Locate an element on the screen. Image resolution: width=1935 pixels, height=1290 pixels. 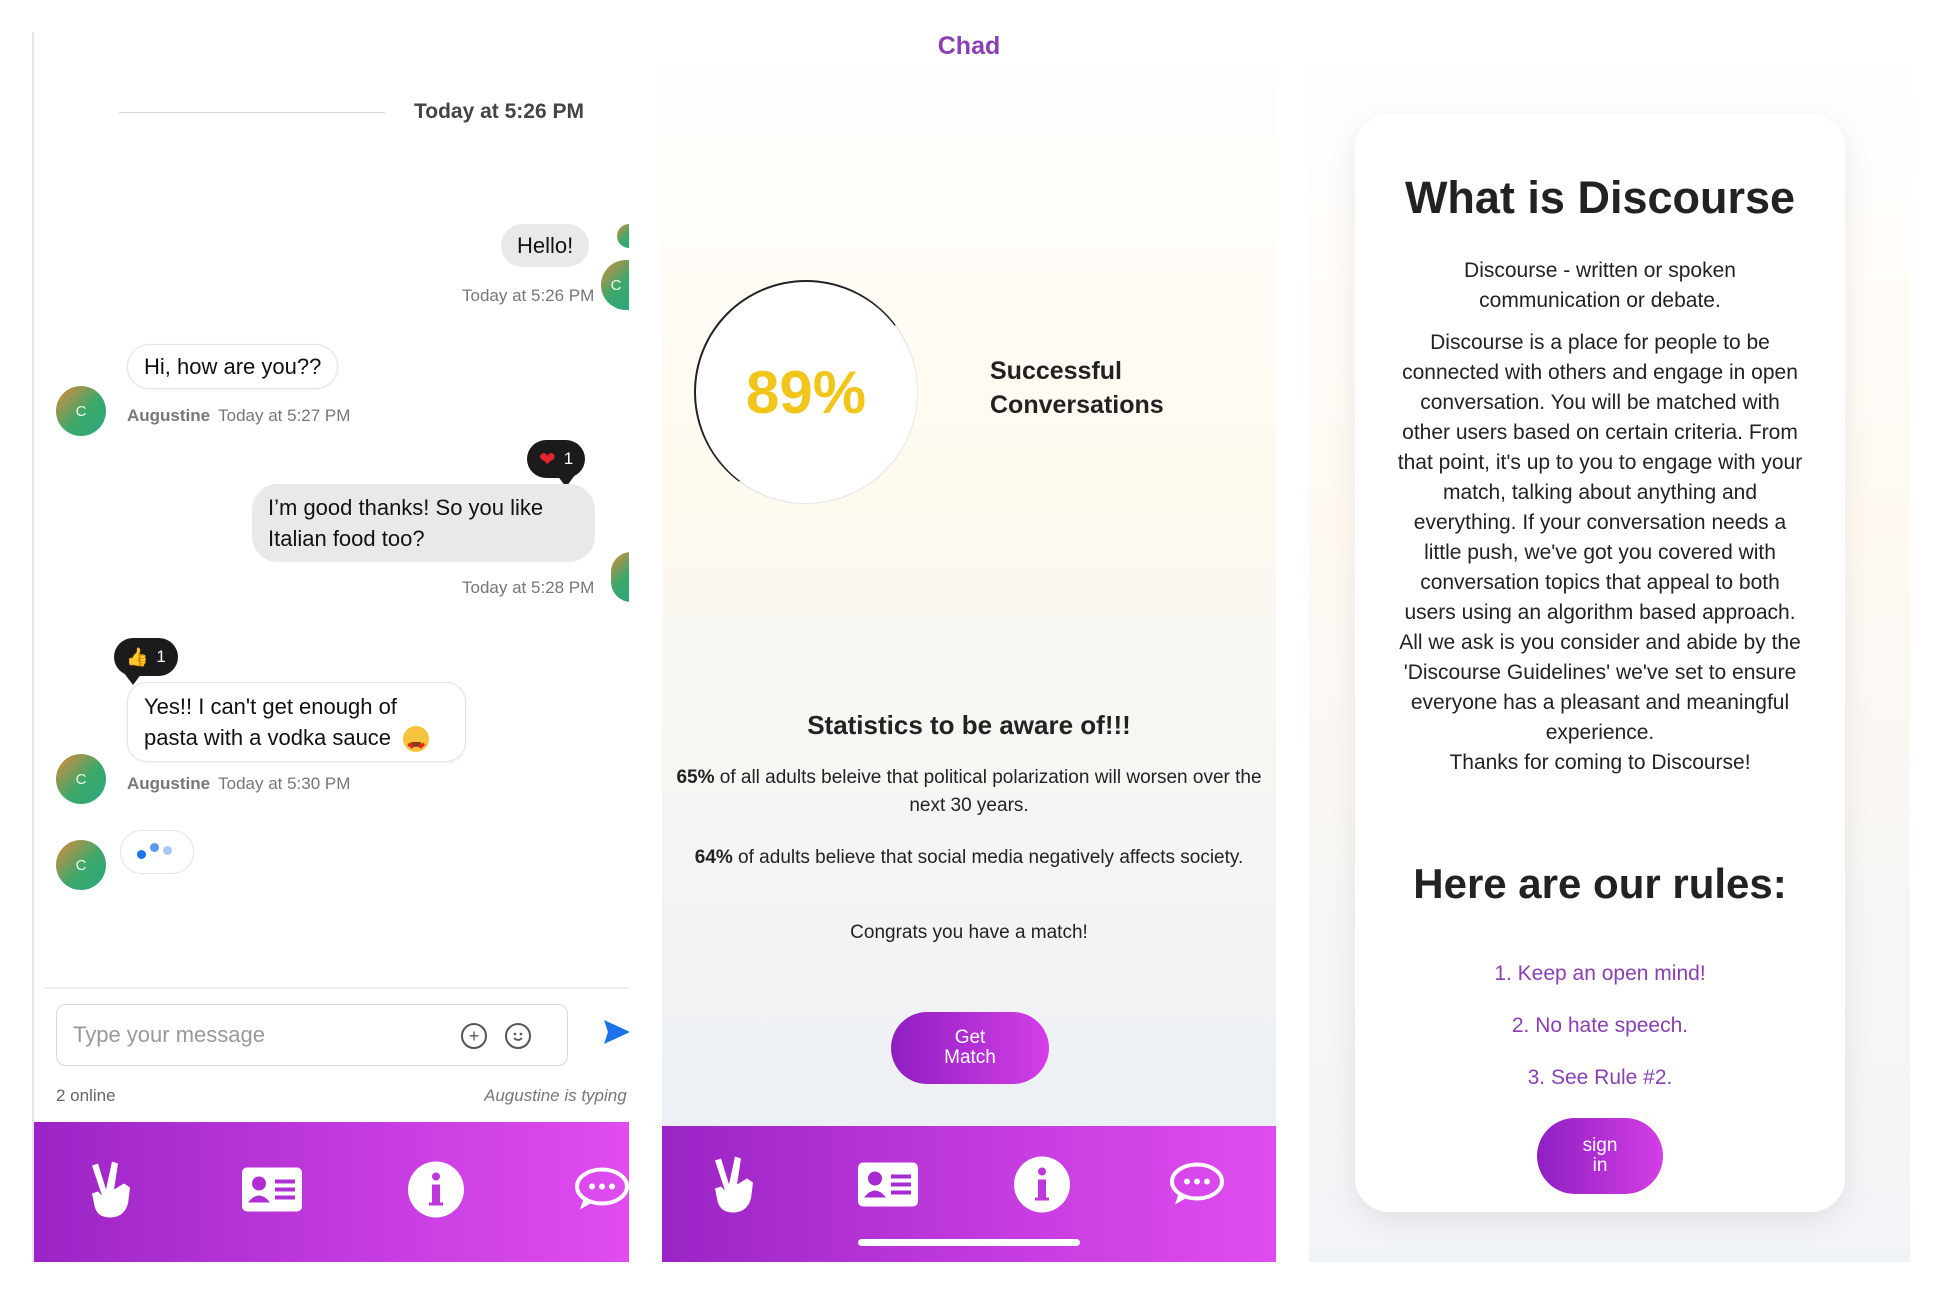
home-indicator is located at coordinates (969, 1242).